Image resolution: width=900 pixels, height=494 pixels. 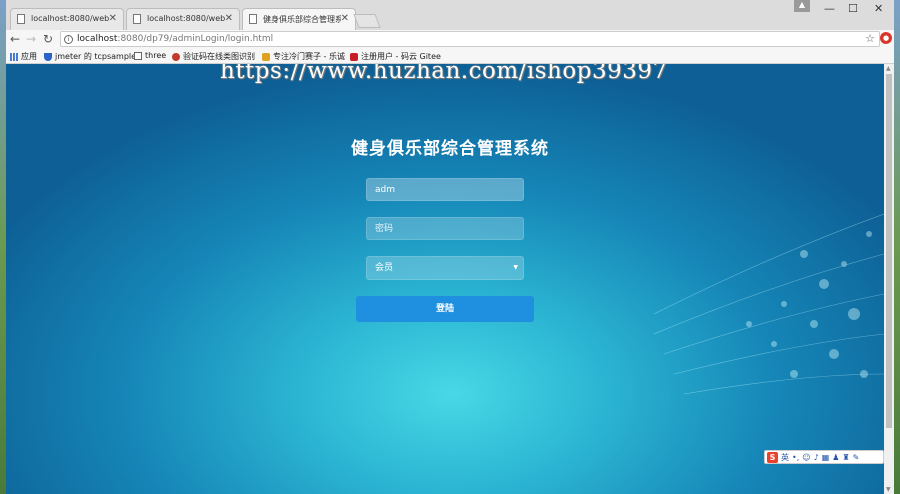 I want to click on password-input, so click(x=445, y=228).